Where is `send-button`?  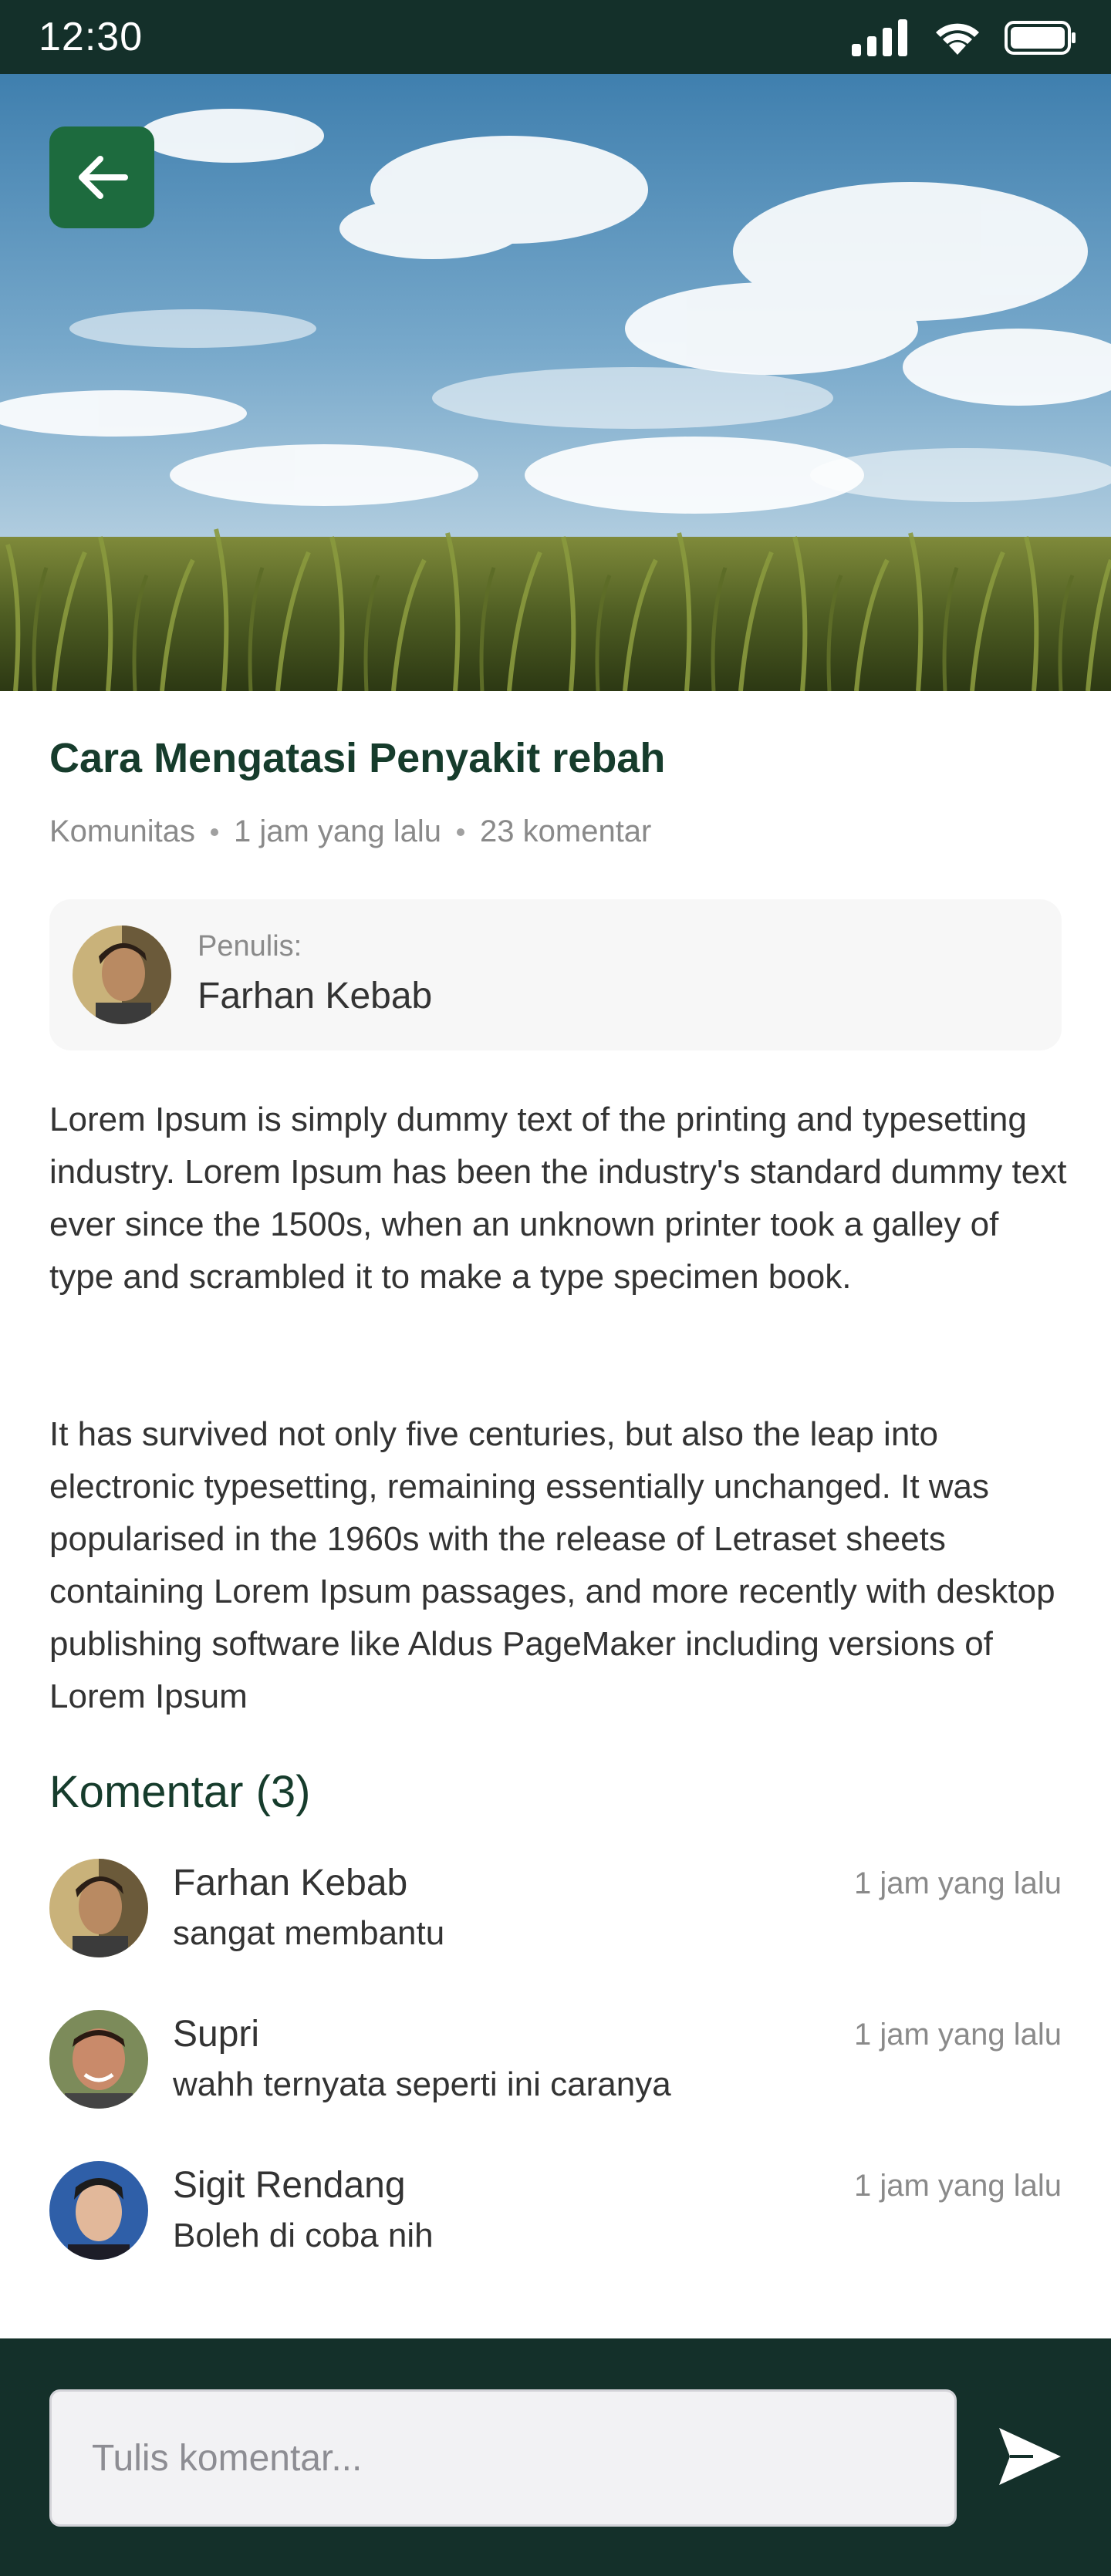
send-button is located at coordinates (1030, 2456).